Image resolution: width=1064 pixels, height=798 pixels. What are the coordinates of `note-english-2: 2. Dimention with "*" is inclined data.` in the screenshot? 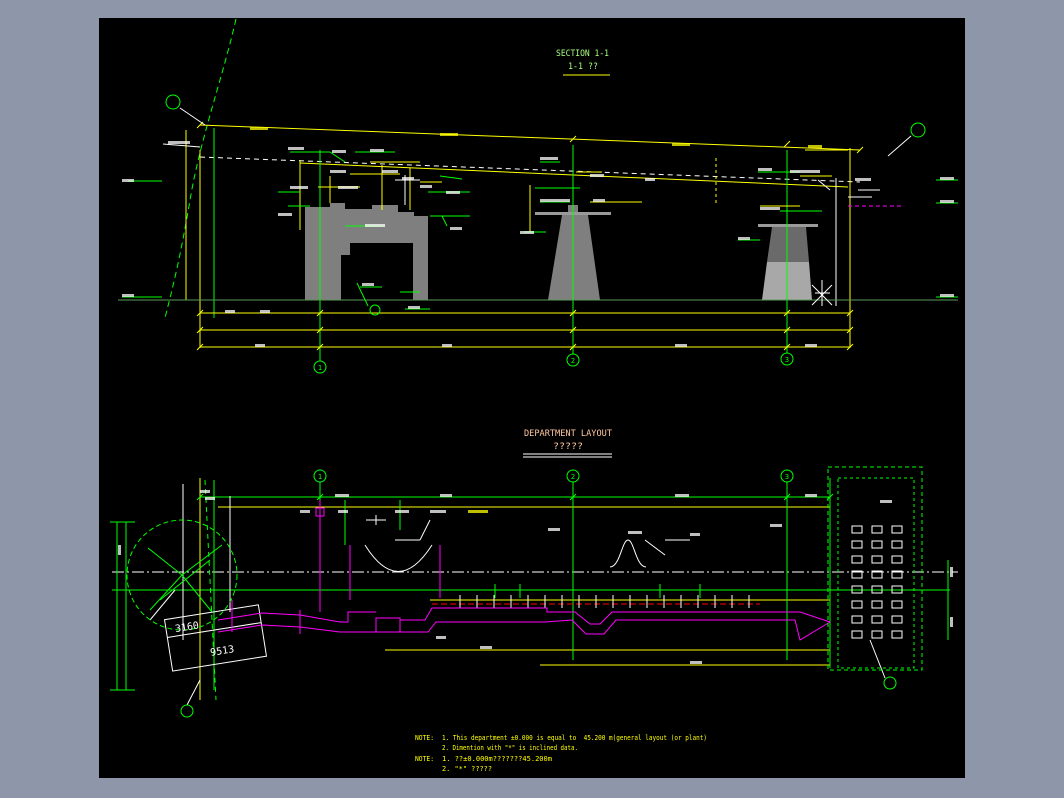 It's located at (510, 748).